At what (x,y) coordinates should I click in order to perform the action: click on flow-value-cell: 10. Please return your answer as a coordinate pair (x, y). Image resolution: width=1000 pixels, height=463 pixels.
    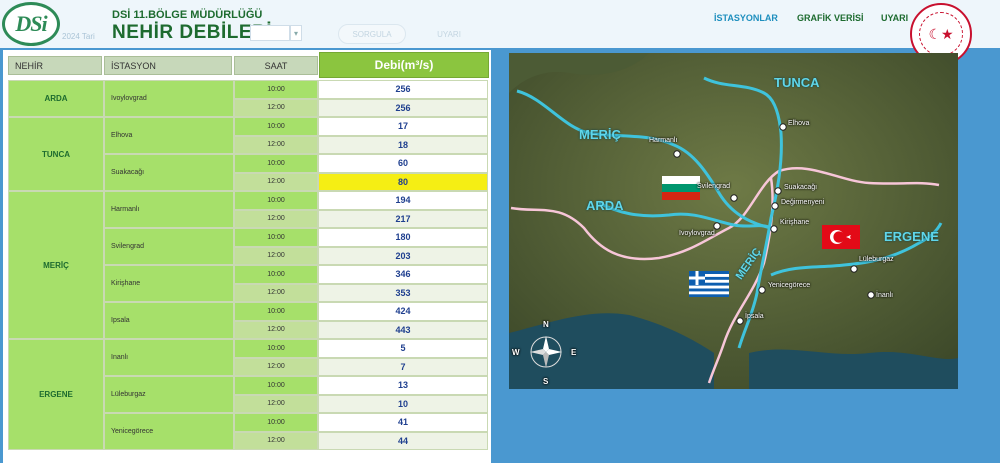
    Looking at the image, I should click on (403, 403).